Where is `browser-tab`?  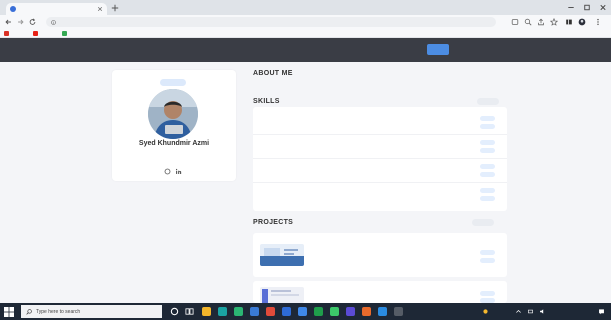 browser-tab is located at coordinates (56, 9).